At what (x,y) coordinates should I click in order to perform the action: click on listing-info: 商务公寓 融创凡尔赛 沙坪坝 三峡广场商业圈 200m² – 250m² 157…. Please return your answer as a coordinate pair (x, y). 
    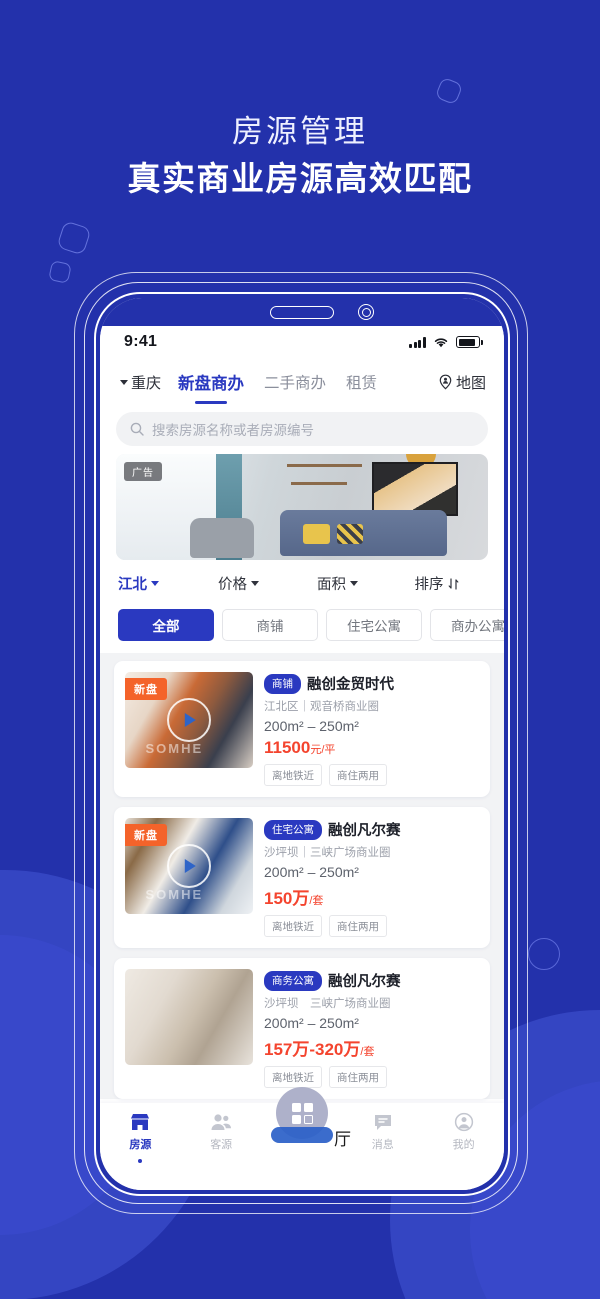
    Looking at the image, I should click on (371, 1028).